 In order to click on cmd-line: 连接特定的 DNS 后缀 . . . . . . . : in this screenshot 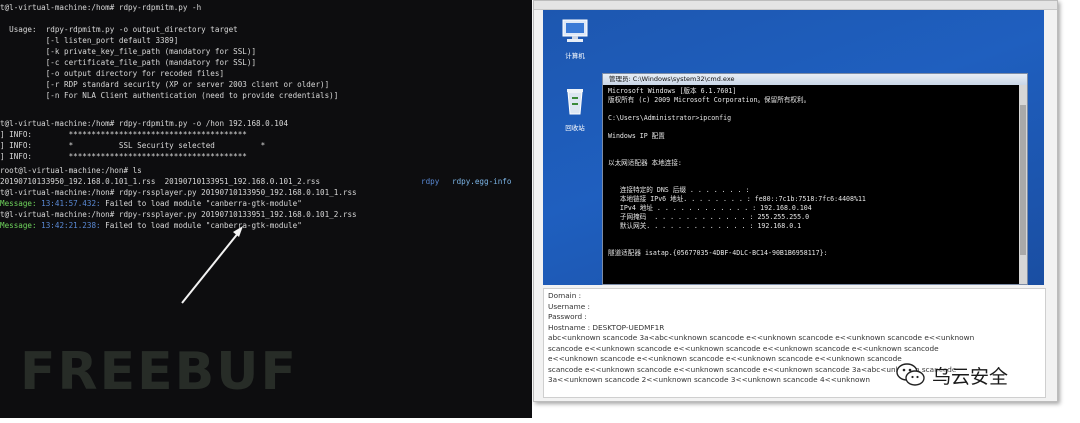, I will do `click(679, 190)`.